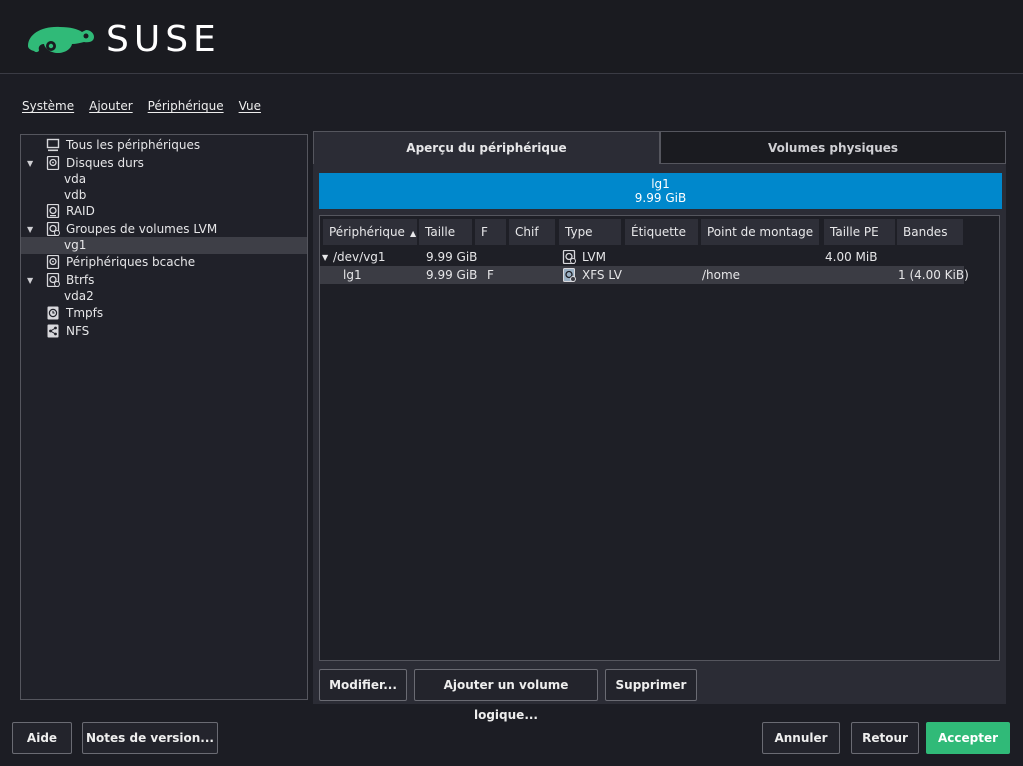 The width and height of the screenshot is (1023, 766). I want to click on cell-type: XFS LV, so click(602, 275).